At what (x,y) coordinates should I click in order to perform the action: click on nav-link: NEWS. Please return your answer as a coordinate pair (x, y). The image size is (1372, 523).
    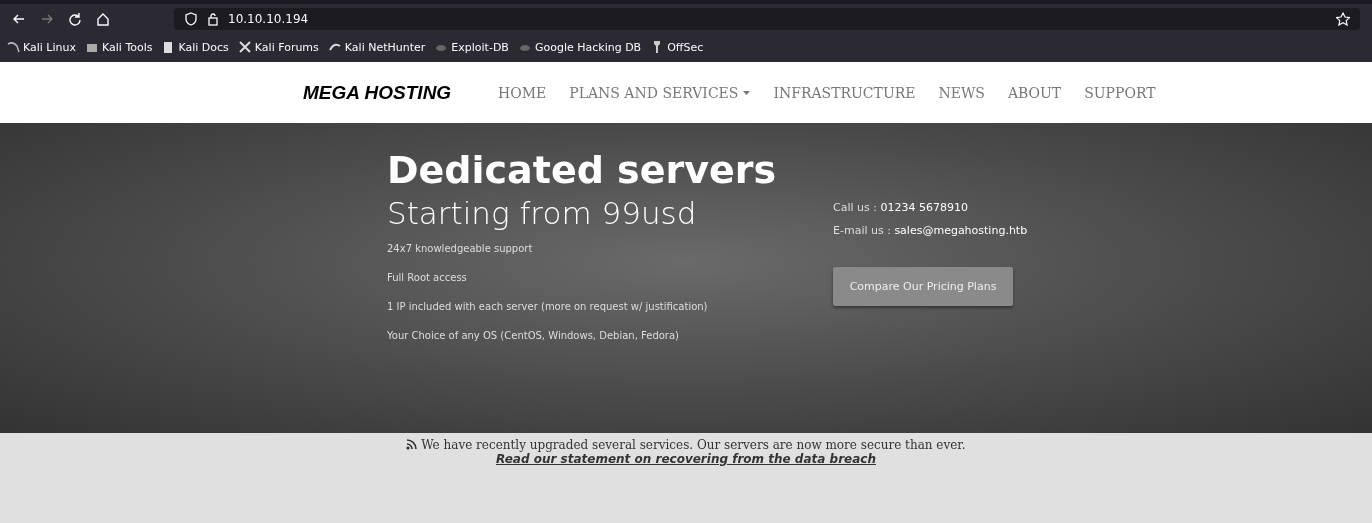
    Looking at the image, I should click on (961, 92).